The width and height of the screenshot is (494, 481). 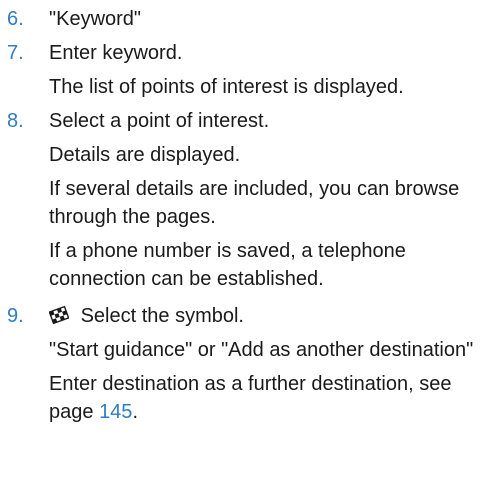 What do you see at coordinates (247, 316) in the screenshot?
I see `step-9: 9. Select the symbol.` at bounding box center [247, 316].